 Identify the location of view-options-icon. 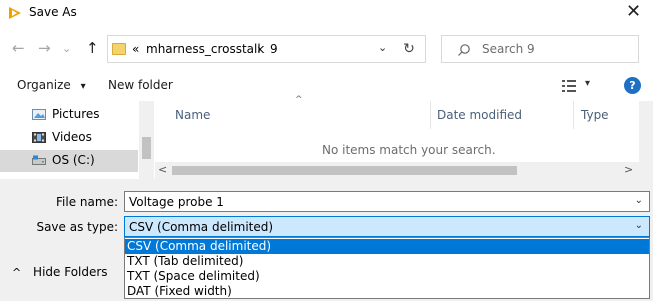
(569, 86).